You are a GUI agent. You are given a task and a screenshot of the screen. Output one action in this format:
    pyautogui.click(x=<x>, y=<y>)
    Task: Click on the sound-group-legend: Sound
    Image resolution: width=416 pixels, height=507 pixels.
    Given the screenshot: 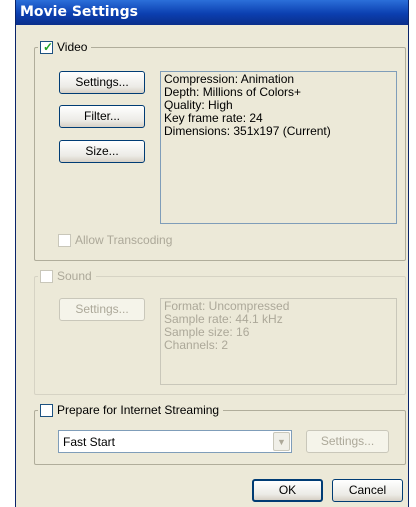 What is the action you would take?
    pyautogui.click(x=67, y=276)
    